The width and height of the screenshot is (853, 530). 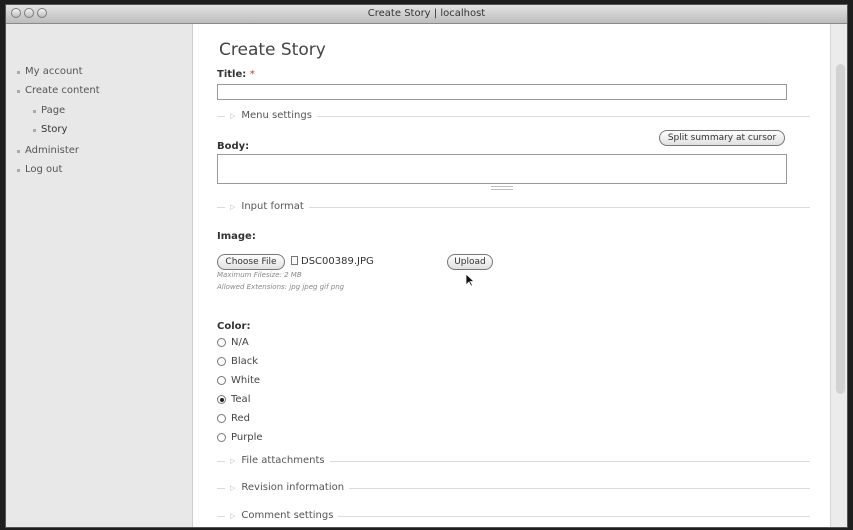 I want to click on color-option-na: N/A, so click(x=233, y=342).